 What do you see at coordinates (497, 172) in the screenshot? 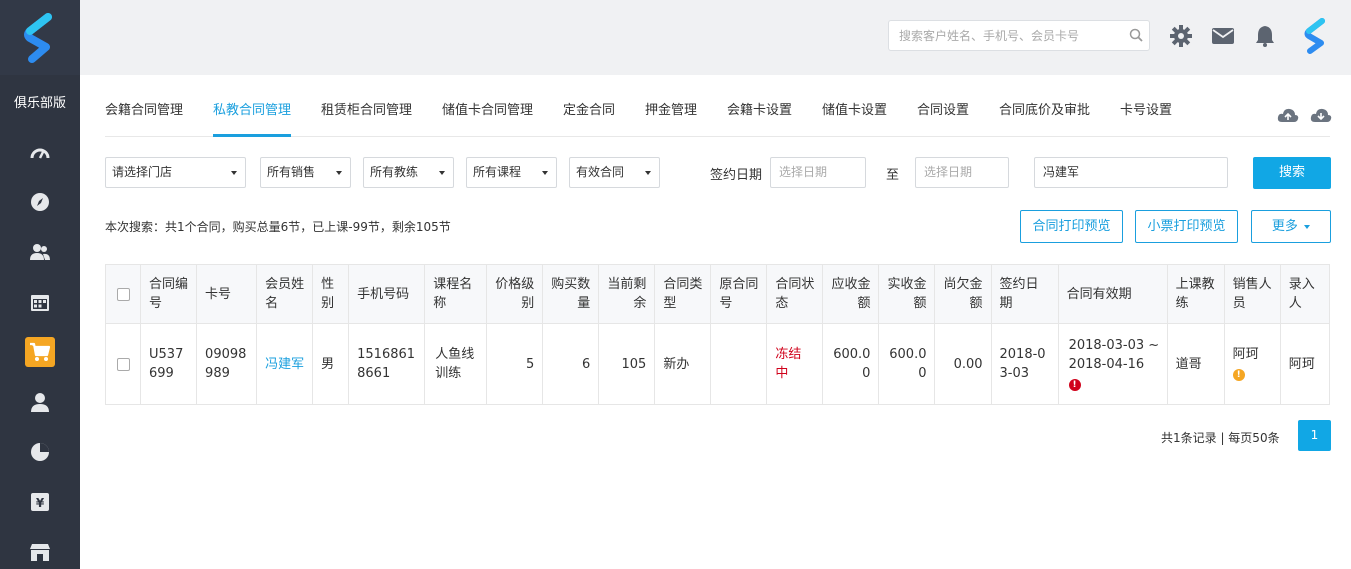
I see `course-select-value: 所有课程` at bounding box center [497, 172].